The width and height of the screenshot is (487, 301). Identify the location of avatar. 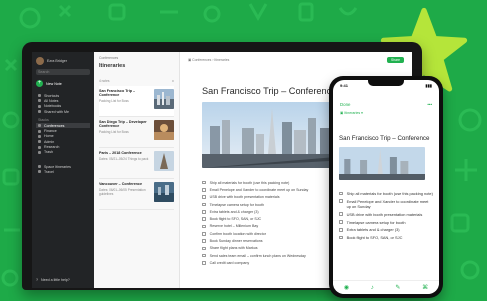
(40, 61).